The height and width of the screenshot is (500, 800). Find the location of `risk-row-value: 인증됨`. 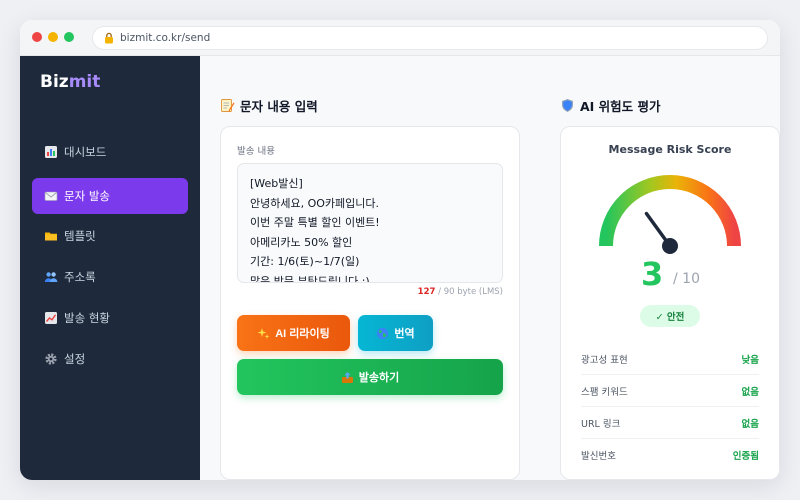

risk-row-value: 인증됨 is located at coordinates (745, 456).